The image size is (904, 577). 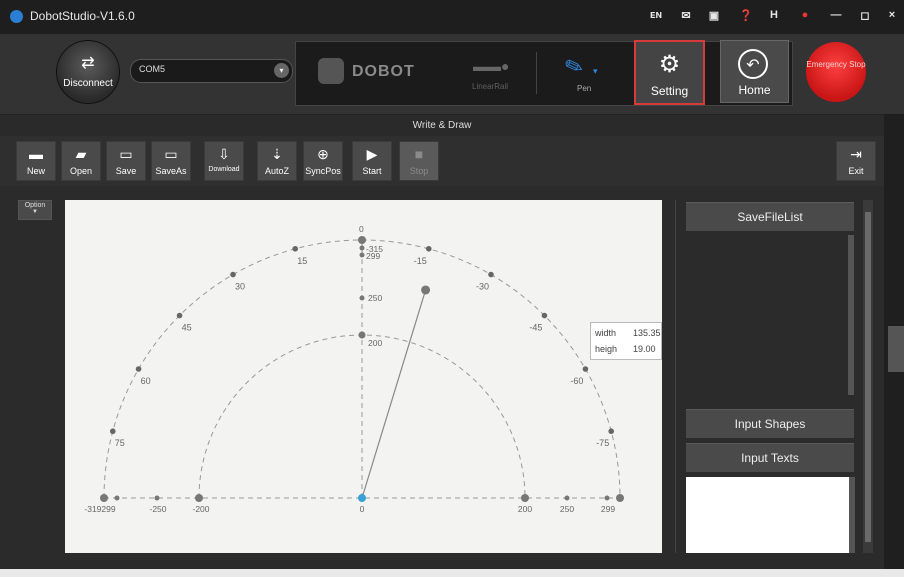 What do you see at coordinates (200, 509) in the screenshot?
I see `baseline-label: -200` at bounding box center [200, 509].